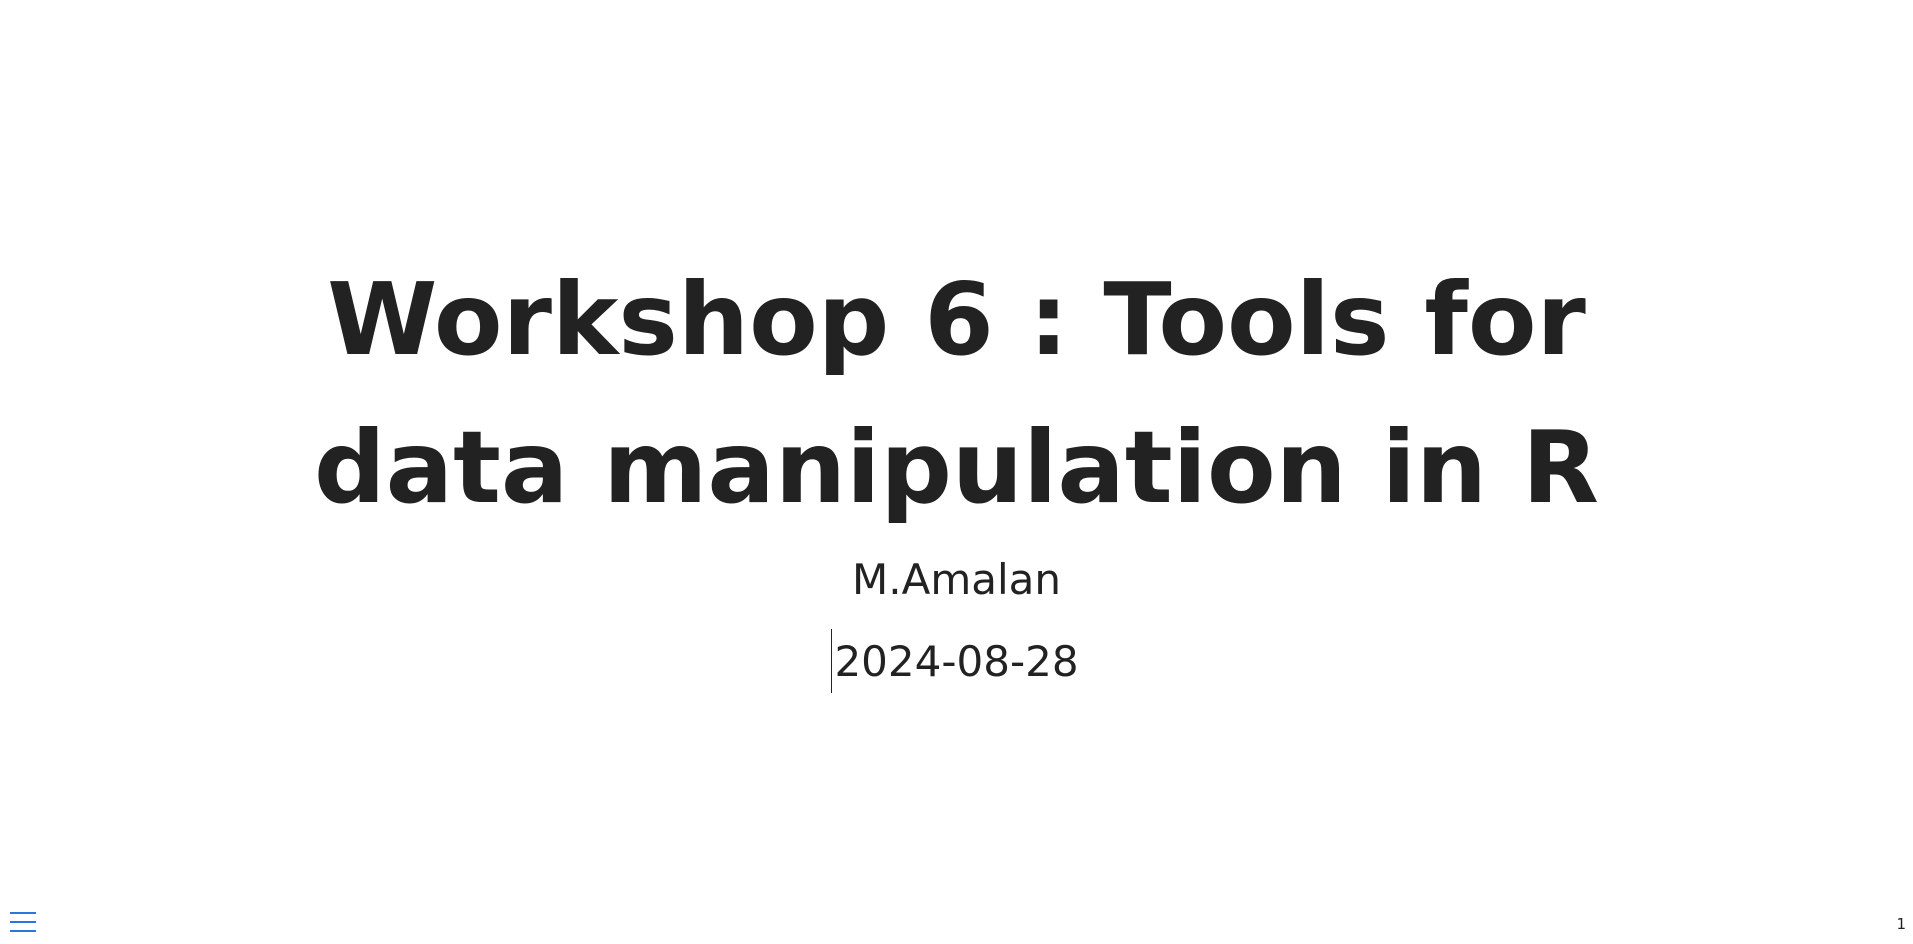 Image resolution: width=1913 pixels, height=944 pixels. I want to click on hamburger-menu-icon, so click(23, 922).